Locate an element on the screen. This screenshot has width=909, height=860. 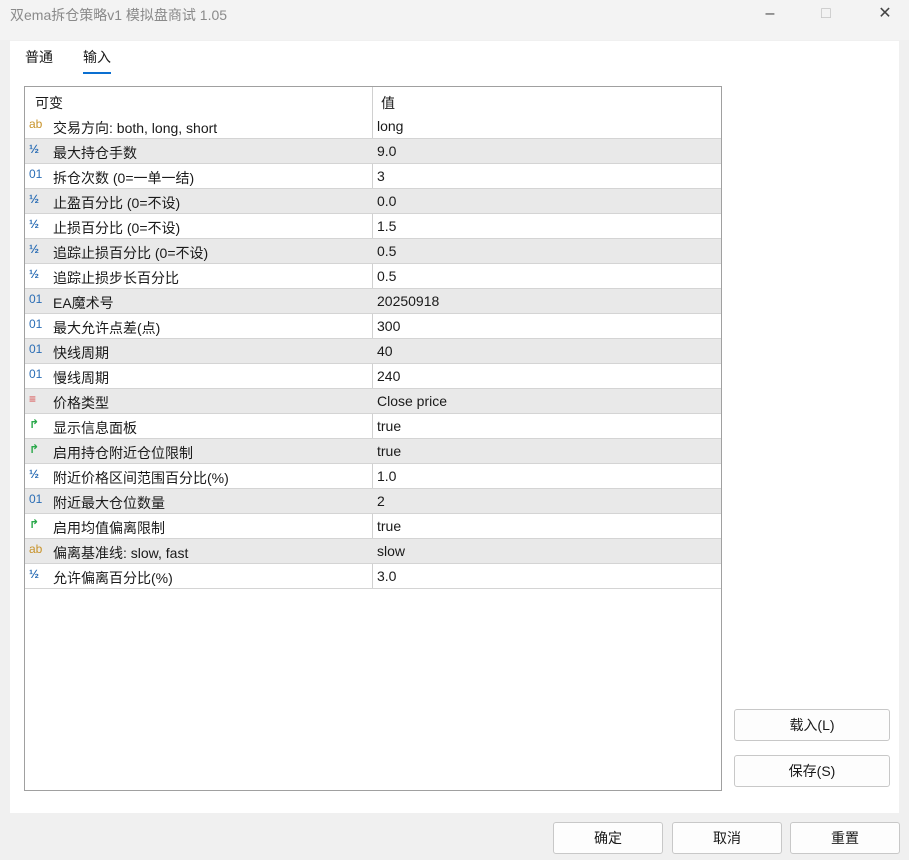
param-name: 交易方向: both, long, short is located at coordinates (135, 128).